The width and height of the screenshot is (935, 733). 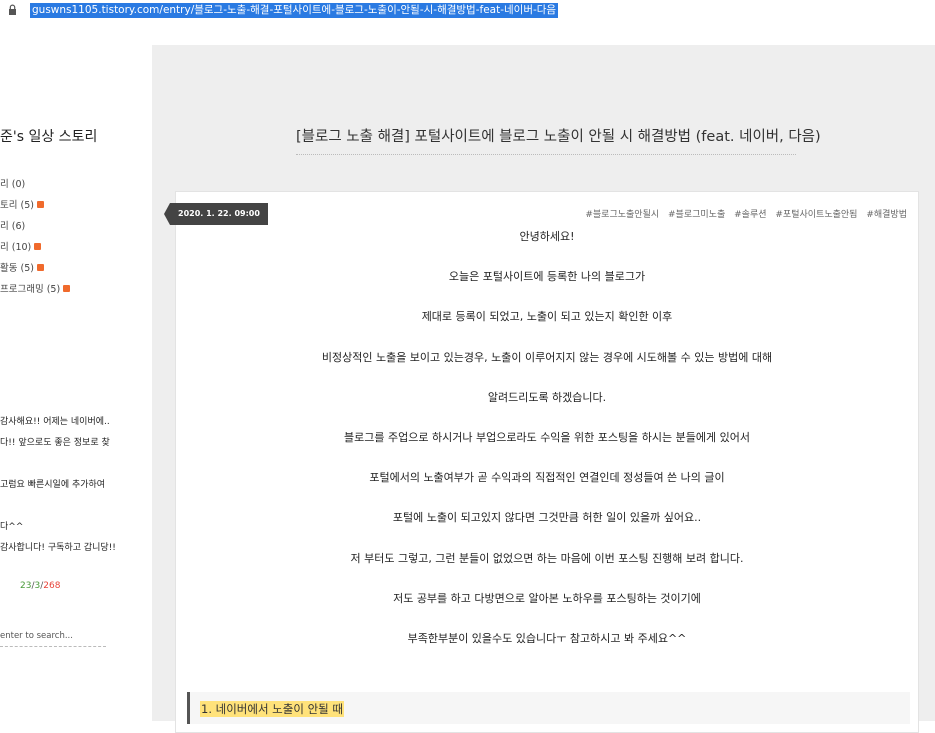 What do you see at coordinates (547, 598) in the screenshot?
I see `paragraph: 저도 공부를 하고 다방면으로 알아본 노하우를 포스팅하는 것이기에` at bounding box center [547, 598].